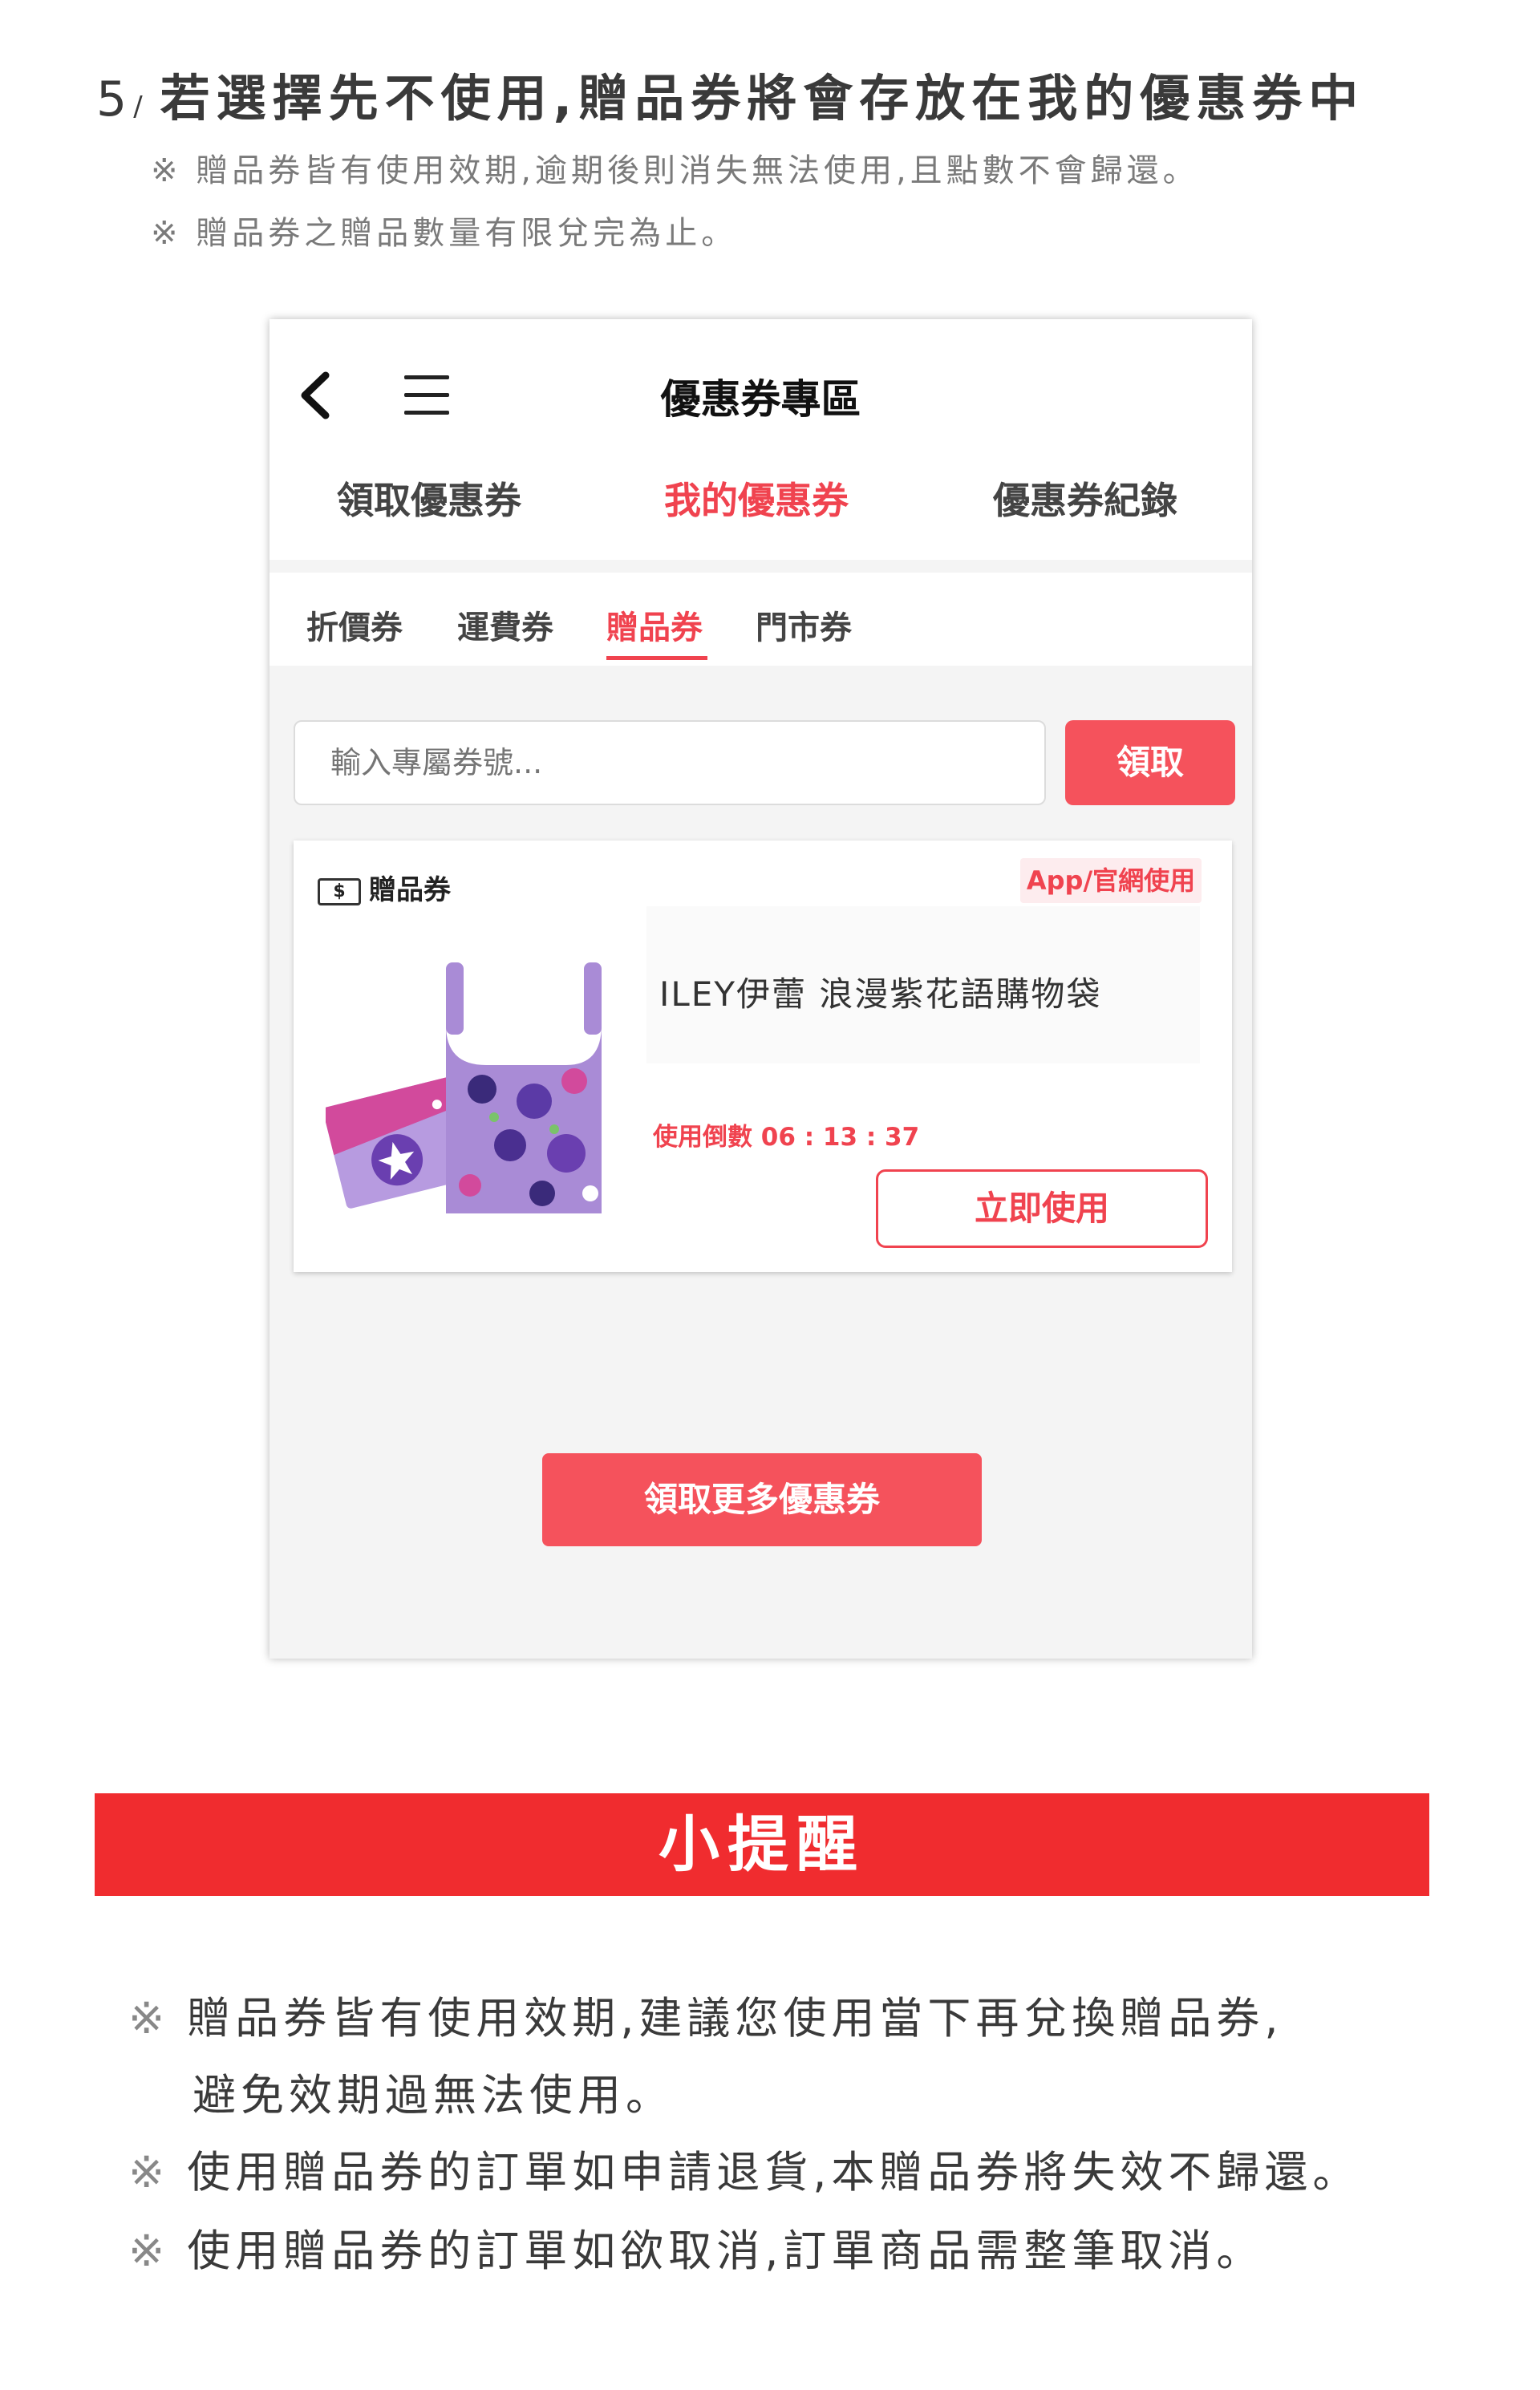 The height and width of the screenshot is (2390, 1540). What do you see at coordinates (354, 625) in the screenshot?
I see `subtab-discount: 折價券` at bounding box center [354, 625].